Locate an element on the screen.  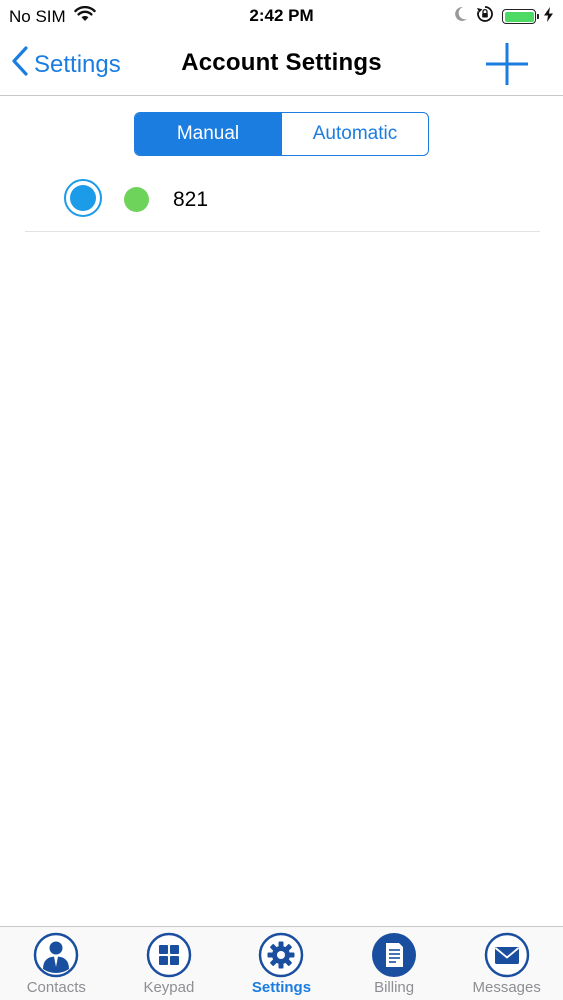
tab-label-keypad: Keypad is located at coordinates (169, 987).